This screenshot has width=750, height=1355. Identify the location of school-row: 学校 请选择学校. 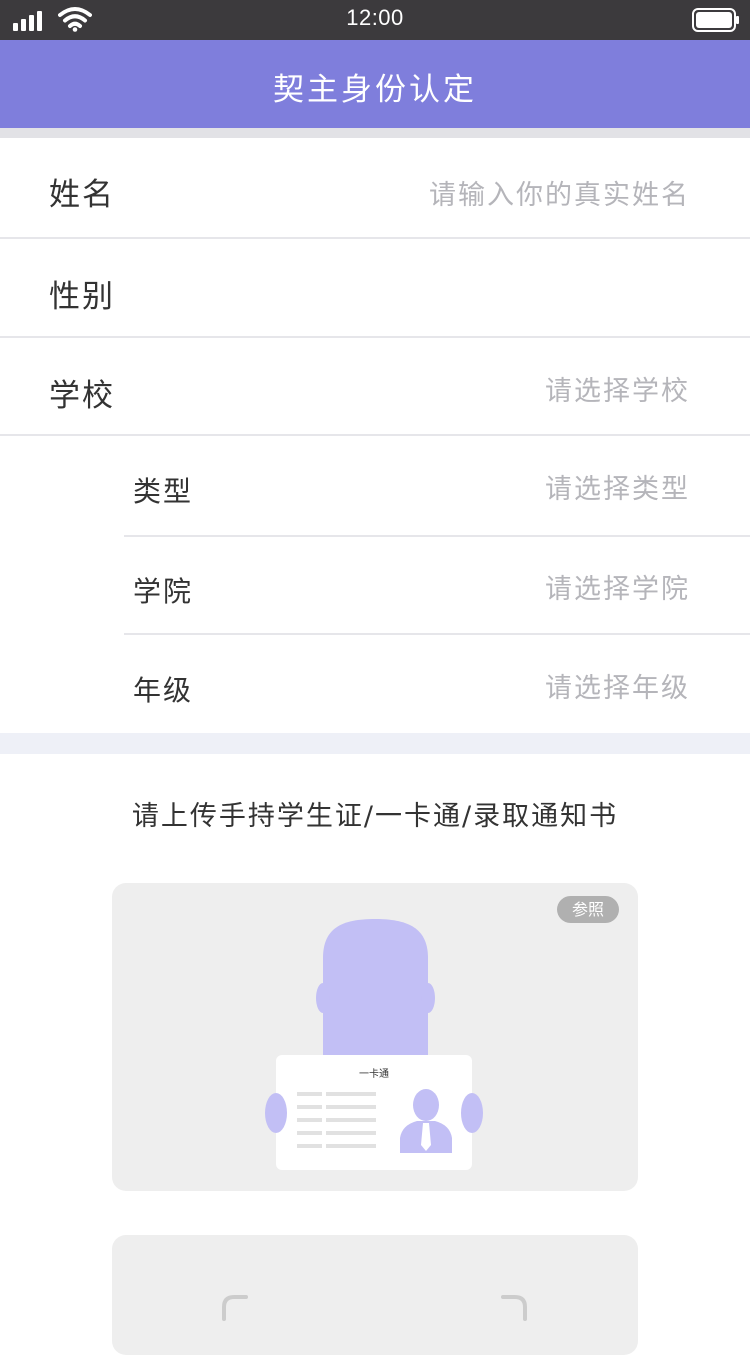
(375, 386).